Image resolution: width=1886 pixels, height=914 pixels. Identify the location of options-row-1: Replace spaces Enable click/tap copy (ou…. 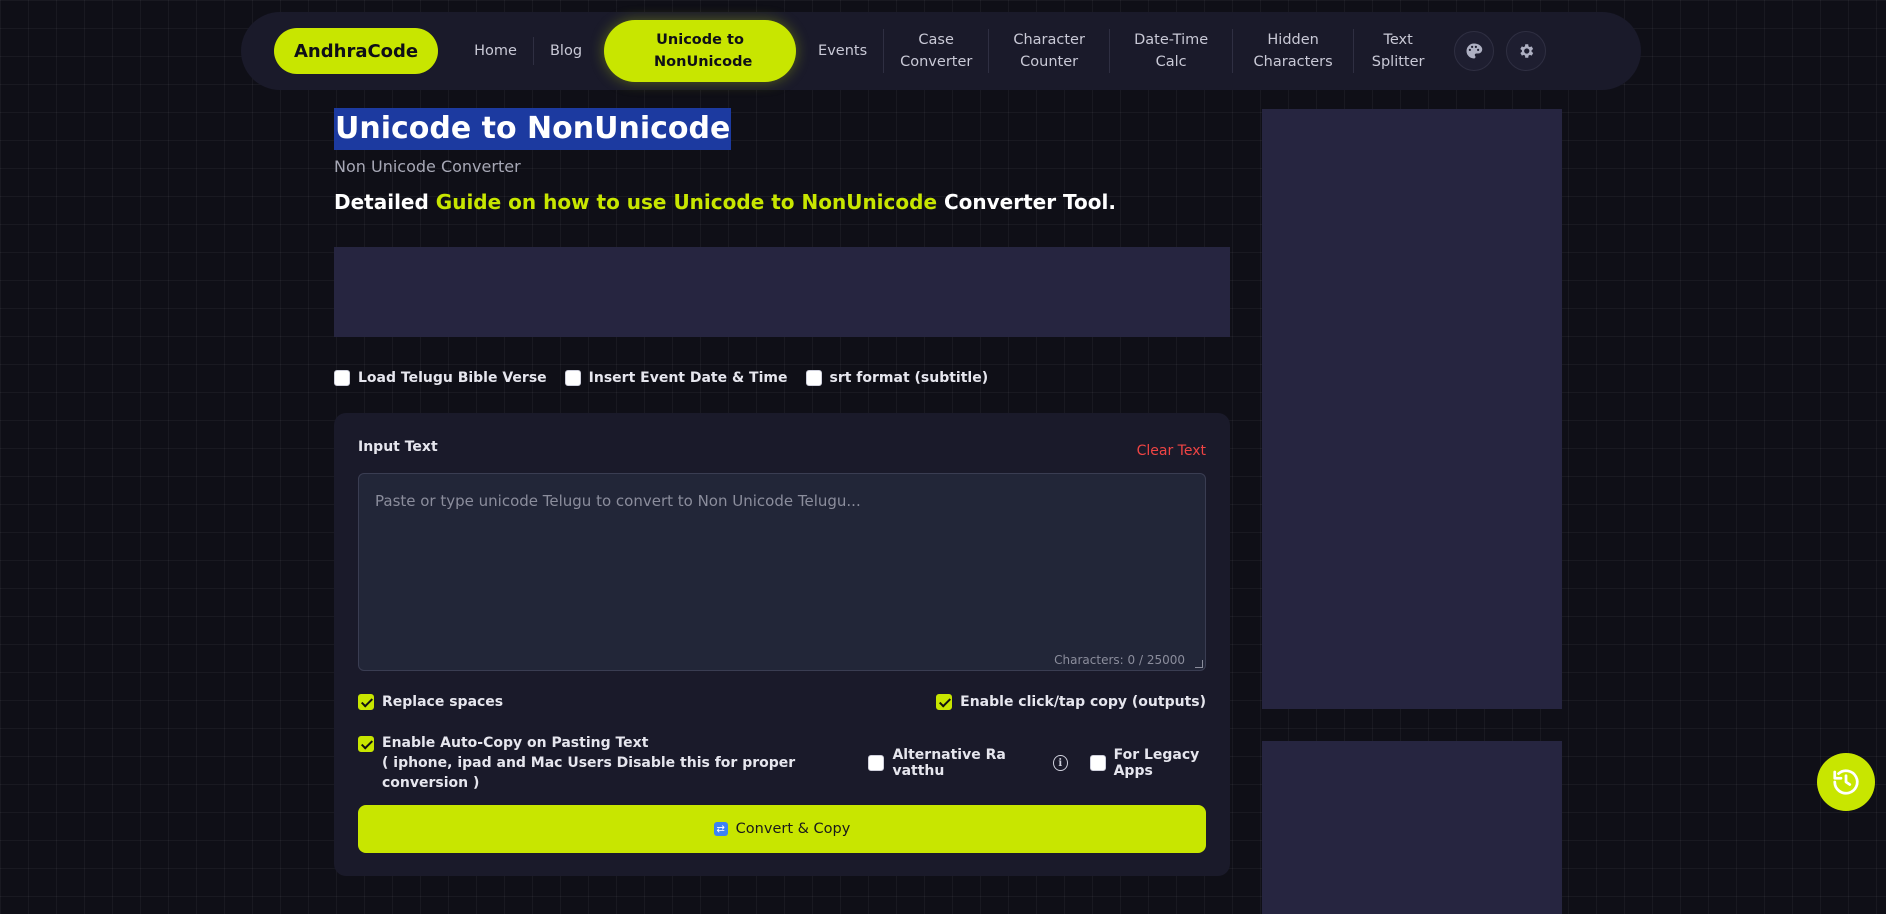
(782, 702).